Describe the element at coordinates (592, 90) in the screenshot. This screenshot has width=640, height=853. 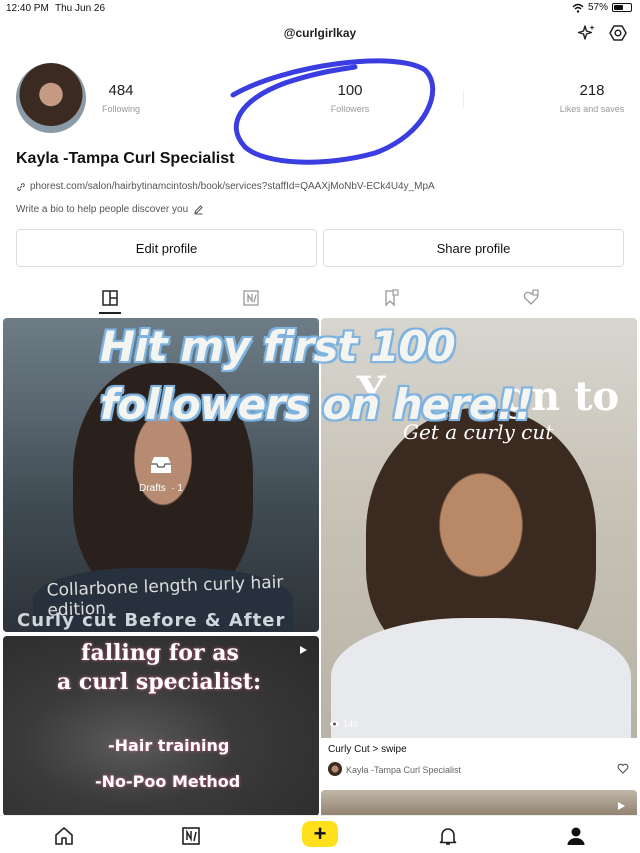
I see `likes-count: 218` at that location.